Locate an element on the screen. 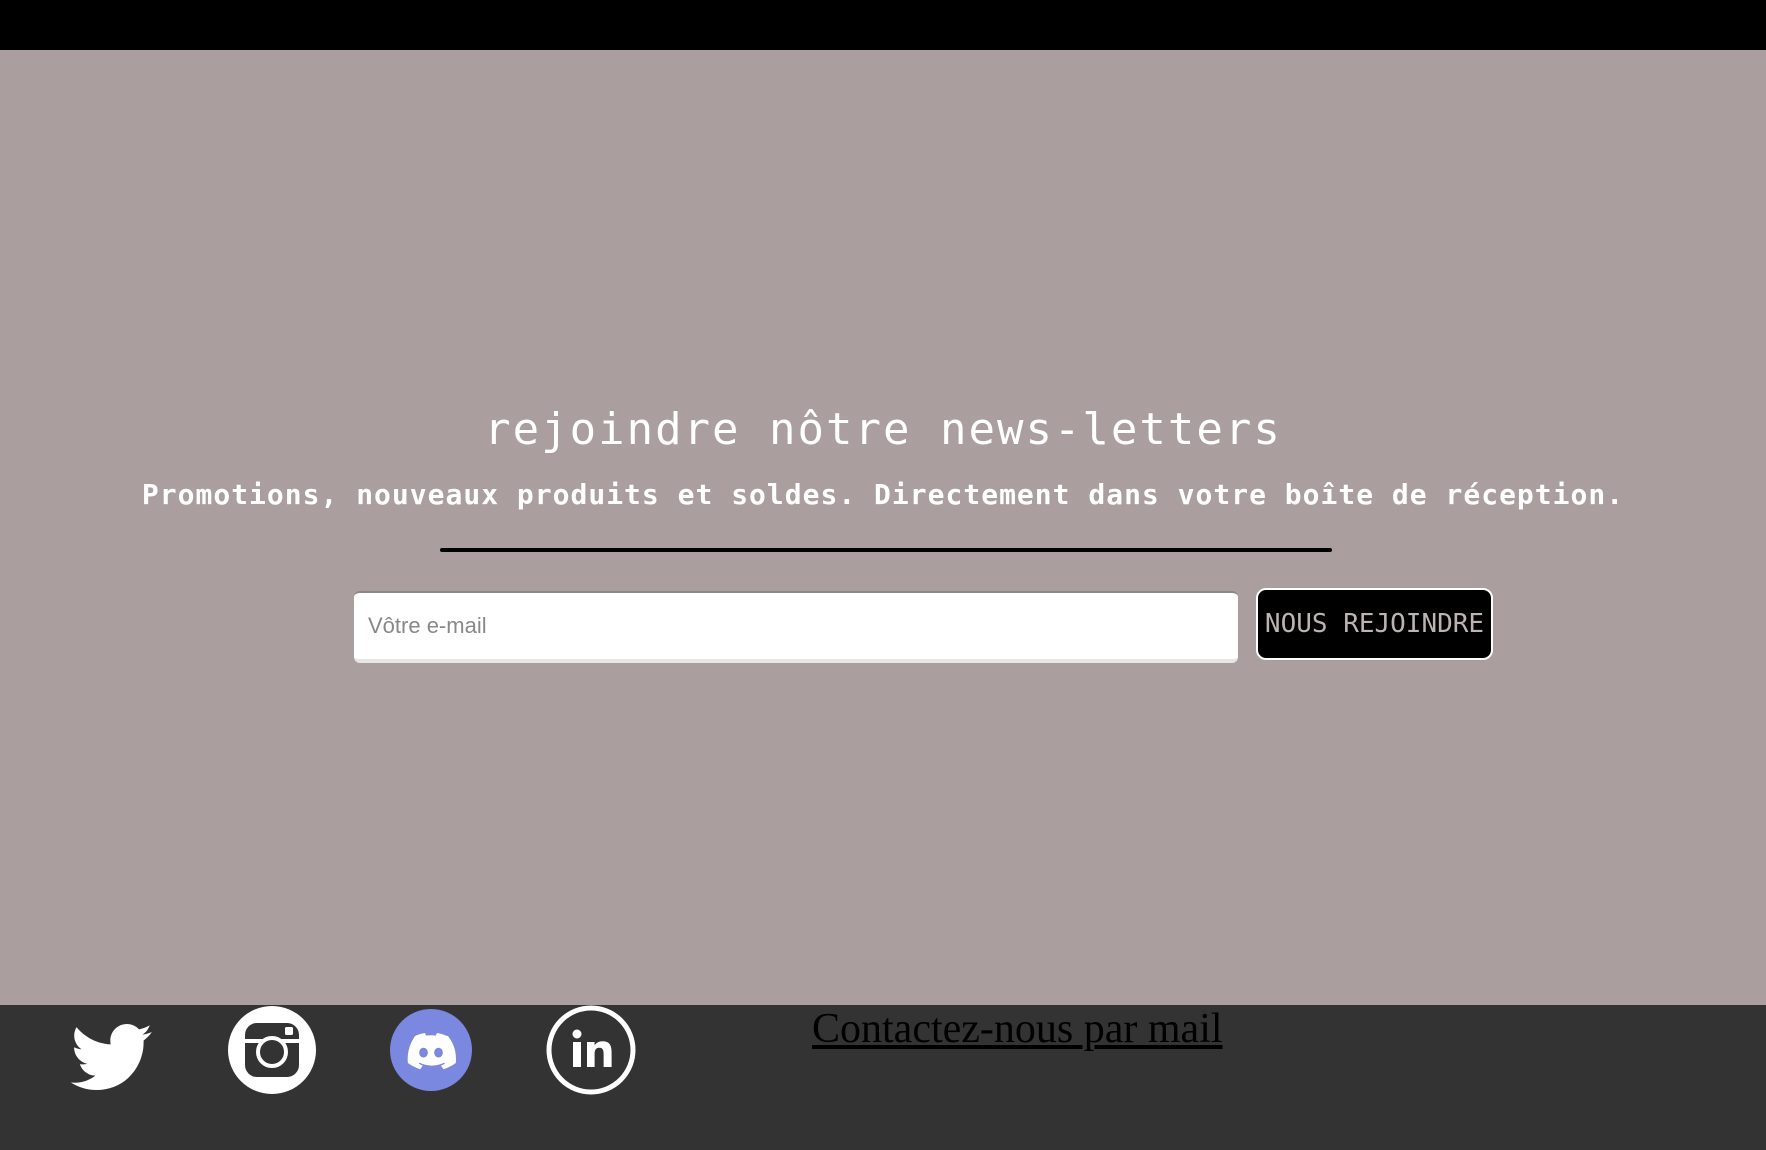 The width and height of the screenshot is (1766, 1150). twitter-icon is located at coordinates (112, 1058).